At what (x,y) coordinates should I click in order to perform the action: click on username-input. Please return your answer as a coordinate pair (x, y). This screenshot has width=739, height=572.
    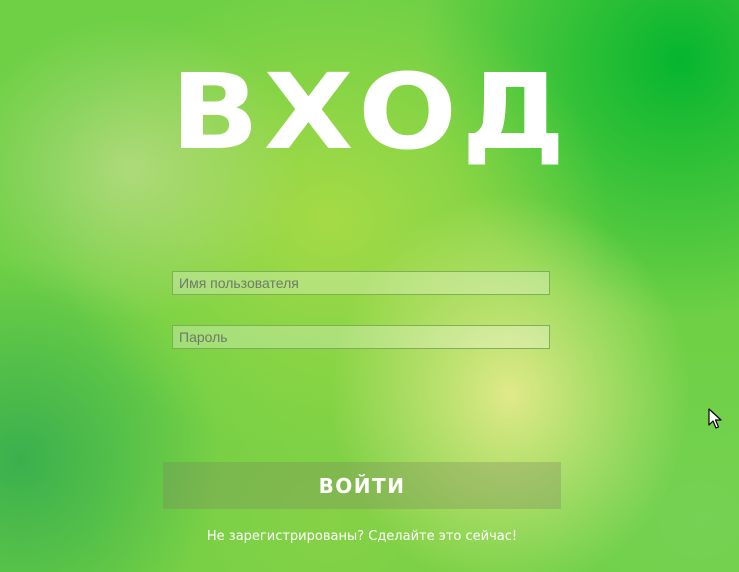
    Looking at the image, I should click on (361, 283).